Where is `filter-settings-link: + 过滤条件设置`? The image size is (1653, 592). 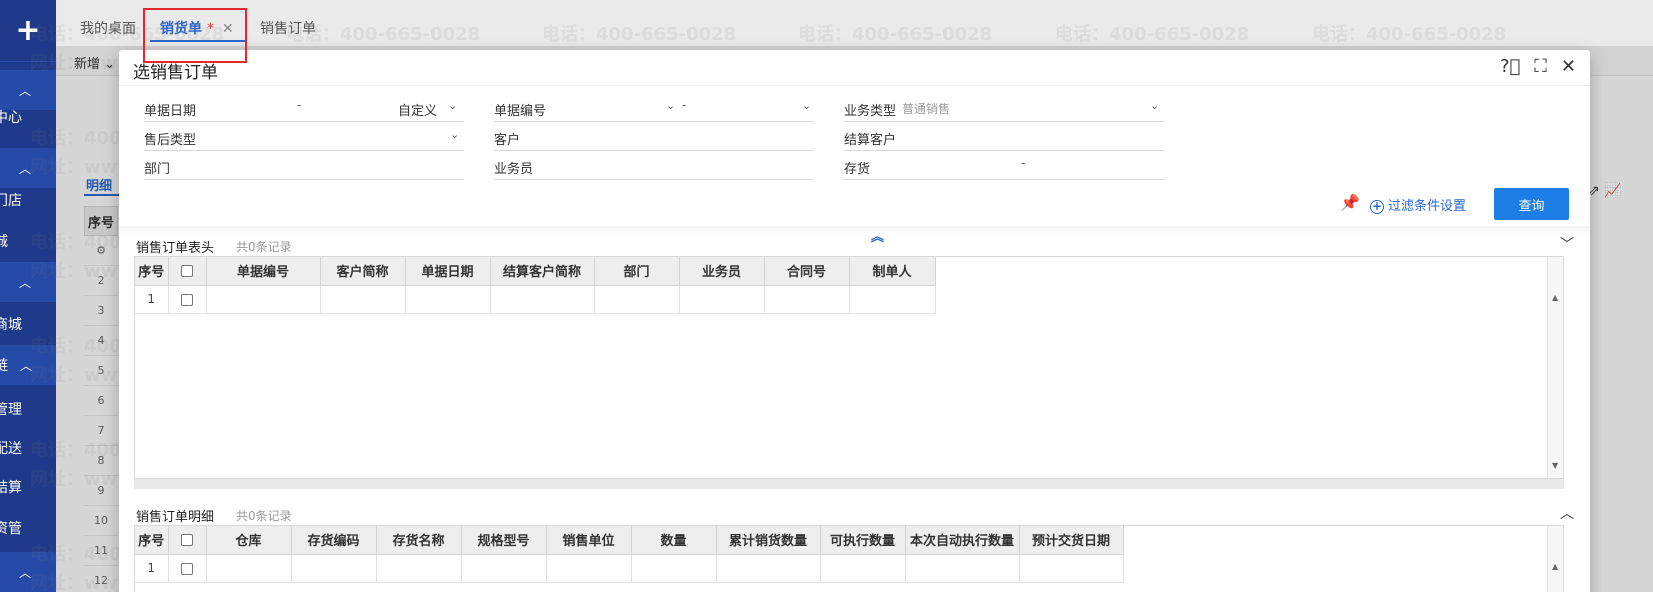
filter-settings-link: + 过滤条件设置 is located at coordinates (1418, 204).